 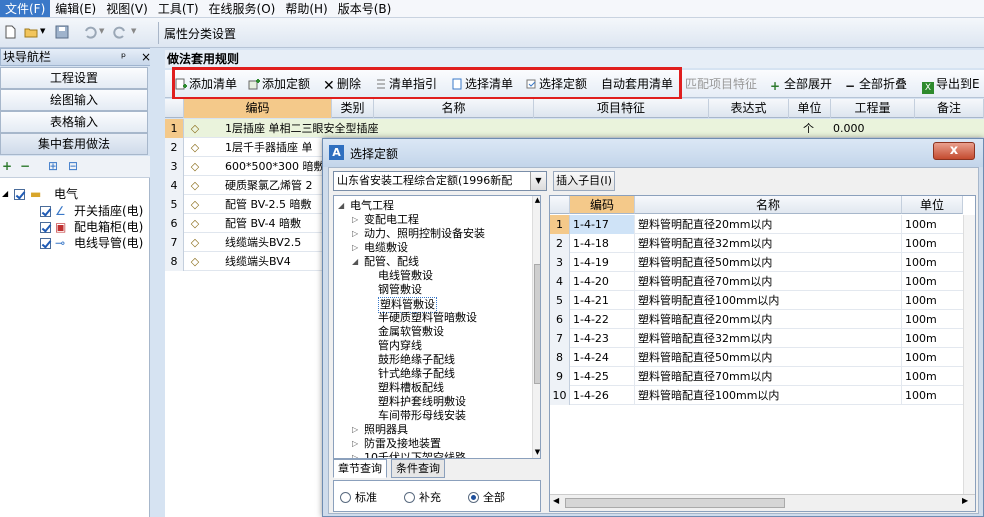 What do you see at coordinates (762, 395) in the screenshot?
I see `table-row: 10 1-4-26 塑料管暗配直径100mm以内 100m` at bounding box center [762, 395].